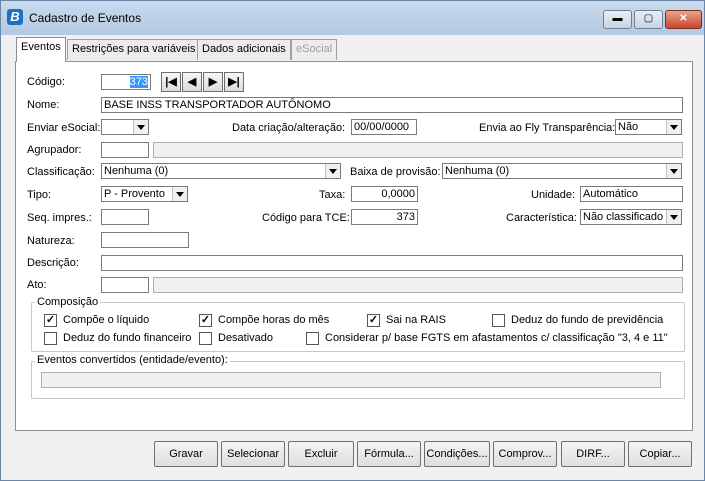 Image resolution: width=705 pixels, height=481 pixels. What do you see at coordinates (648, 127) in the screenshot?
I see `envia-fly-select: Não` at bounding box center [648, 127].